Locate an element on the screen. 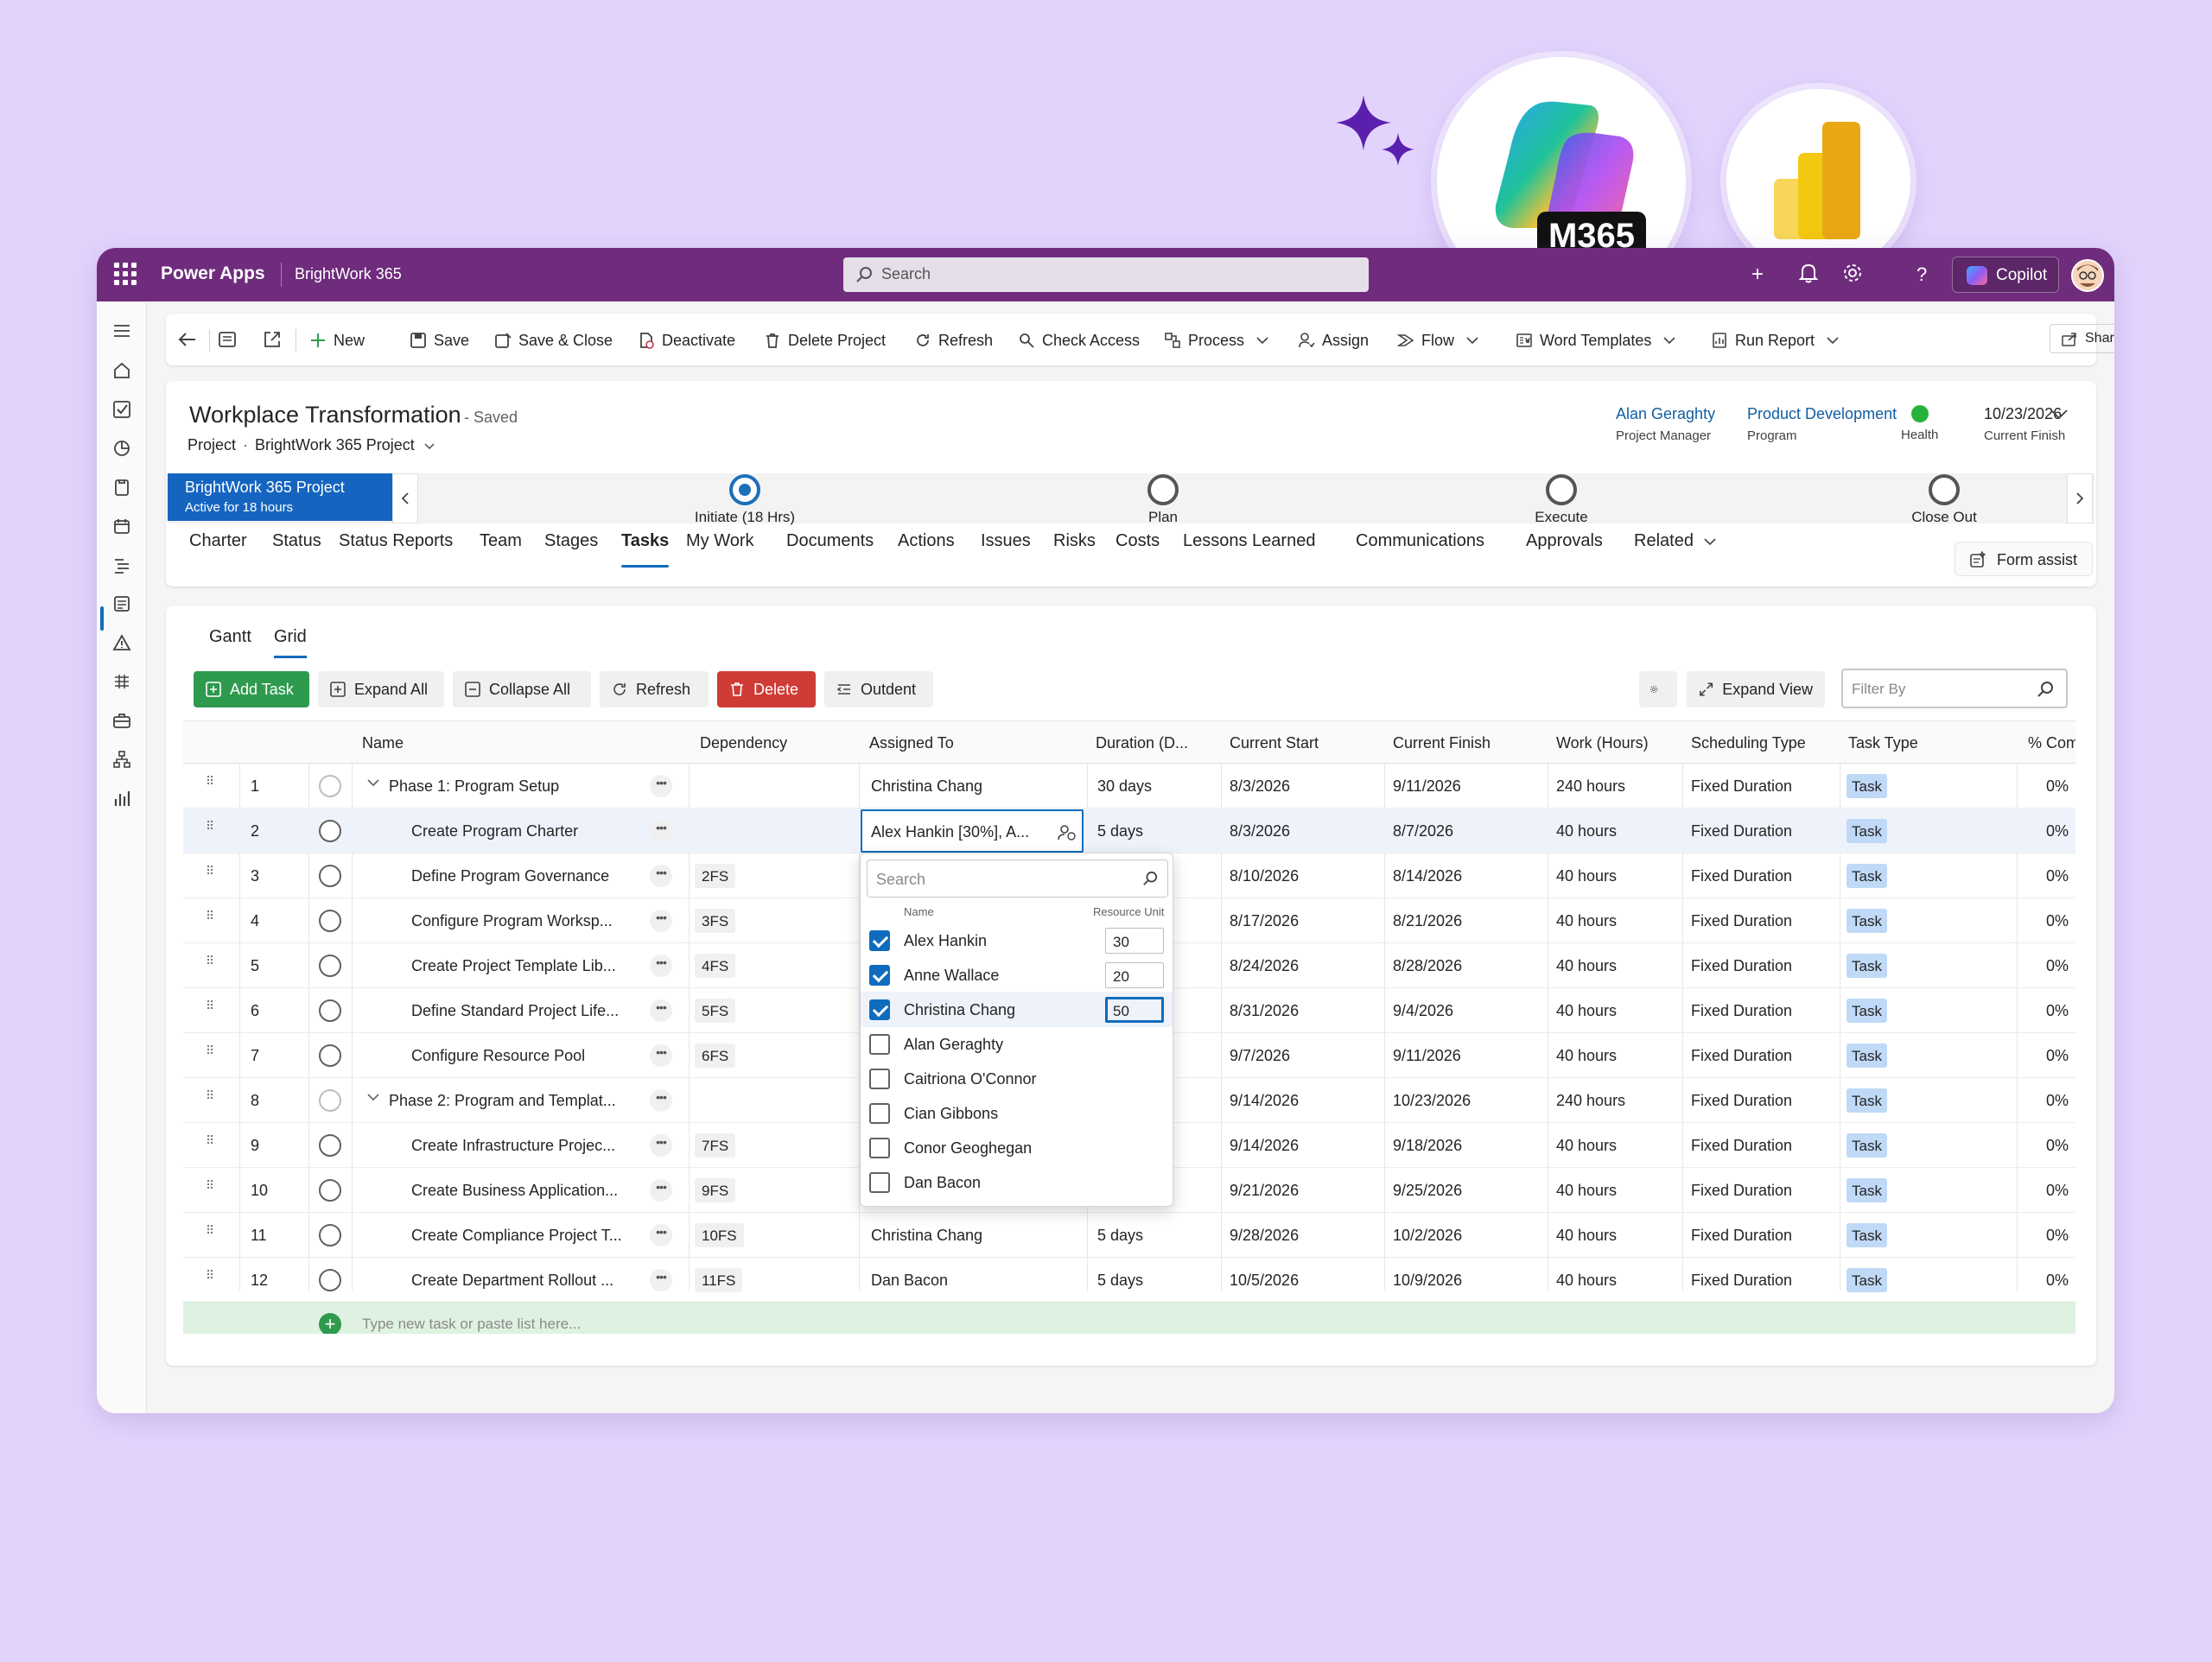  cell-task-name: Create Program Charter is located at coordinates (525, 831).